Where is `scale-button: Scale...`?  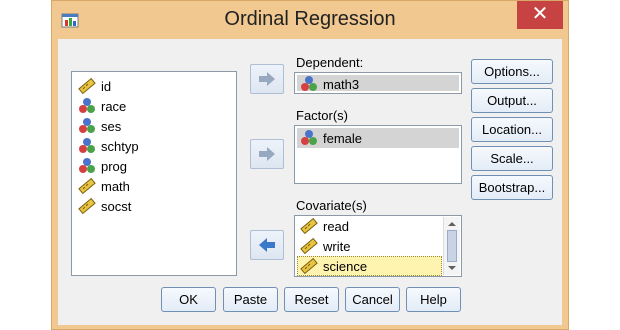
scale-button: Scale... is located at coordinates (512, 158).